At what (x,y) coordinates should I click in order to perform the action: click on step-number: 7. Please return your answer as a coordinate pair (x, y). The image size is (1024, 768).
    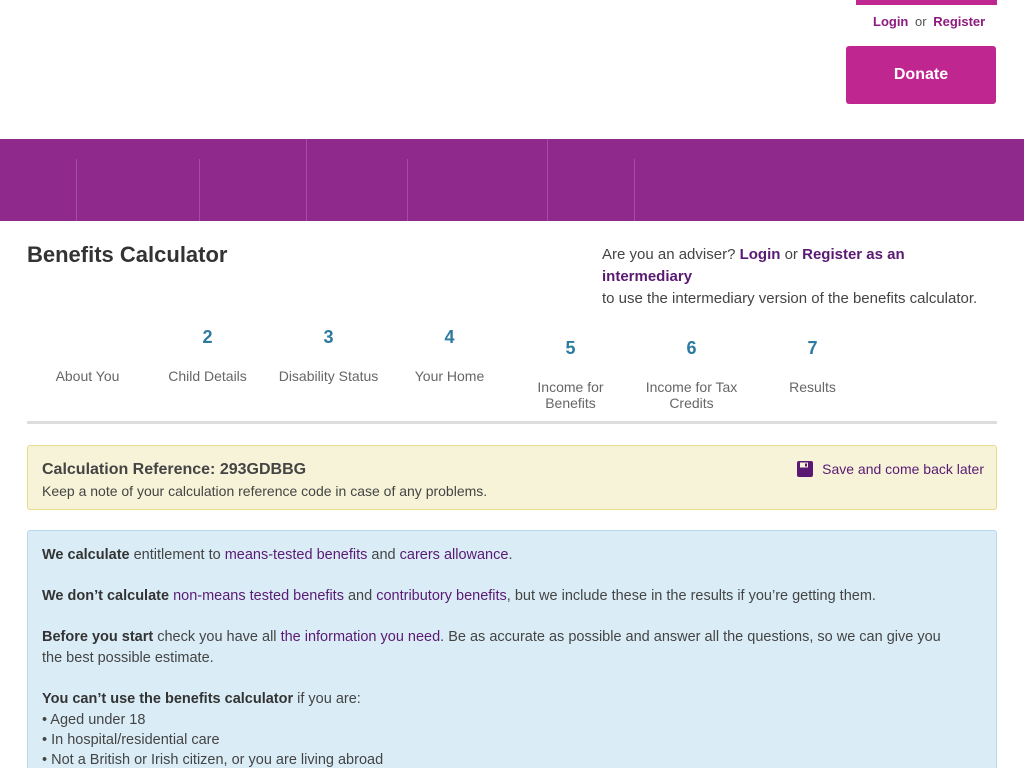
    Looking at the image, I should click on (812, 348).